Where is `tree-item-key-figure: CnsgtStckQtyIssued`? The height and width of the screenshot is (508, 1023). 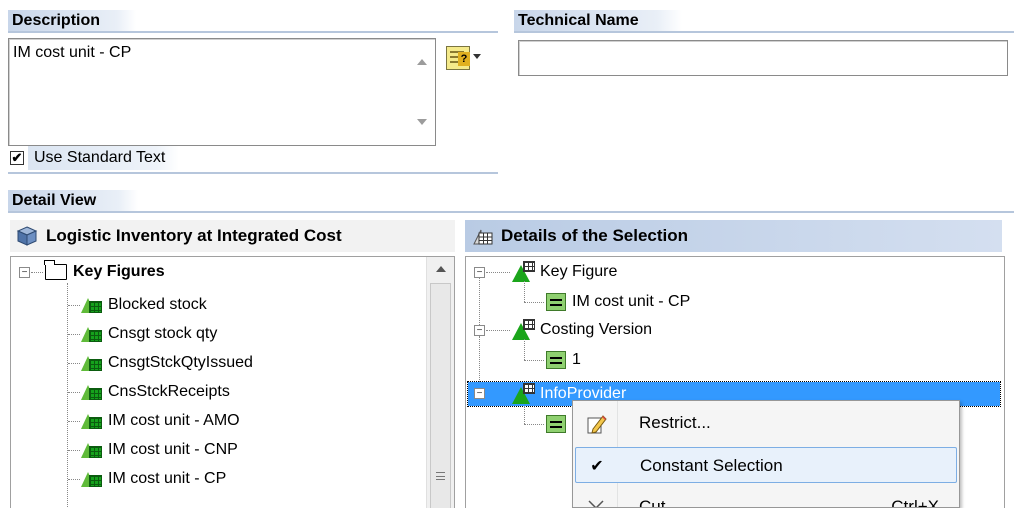 tree-item-key-figure: CnsgtStckQtyIssued is located at coordinates (167, 363).